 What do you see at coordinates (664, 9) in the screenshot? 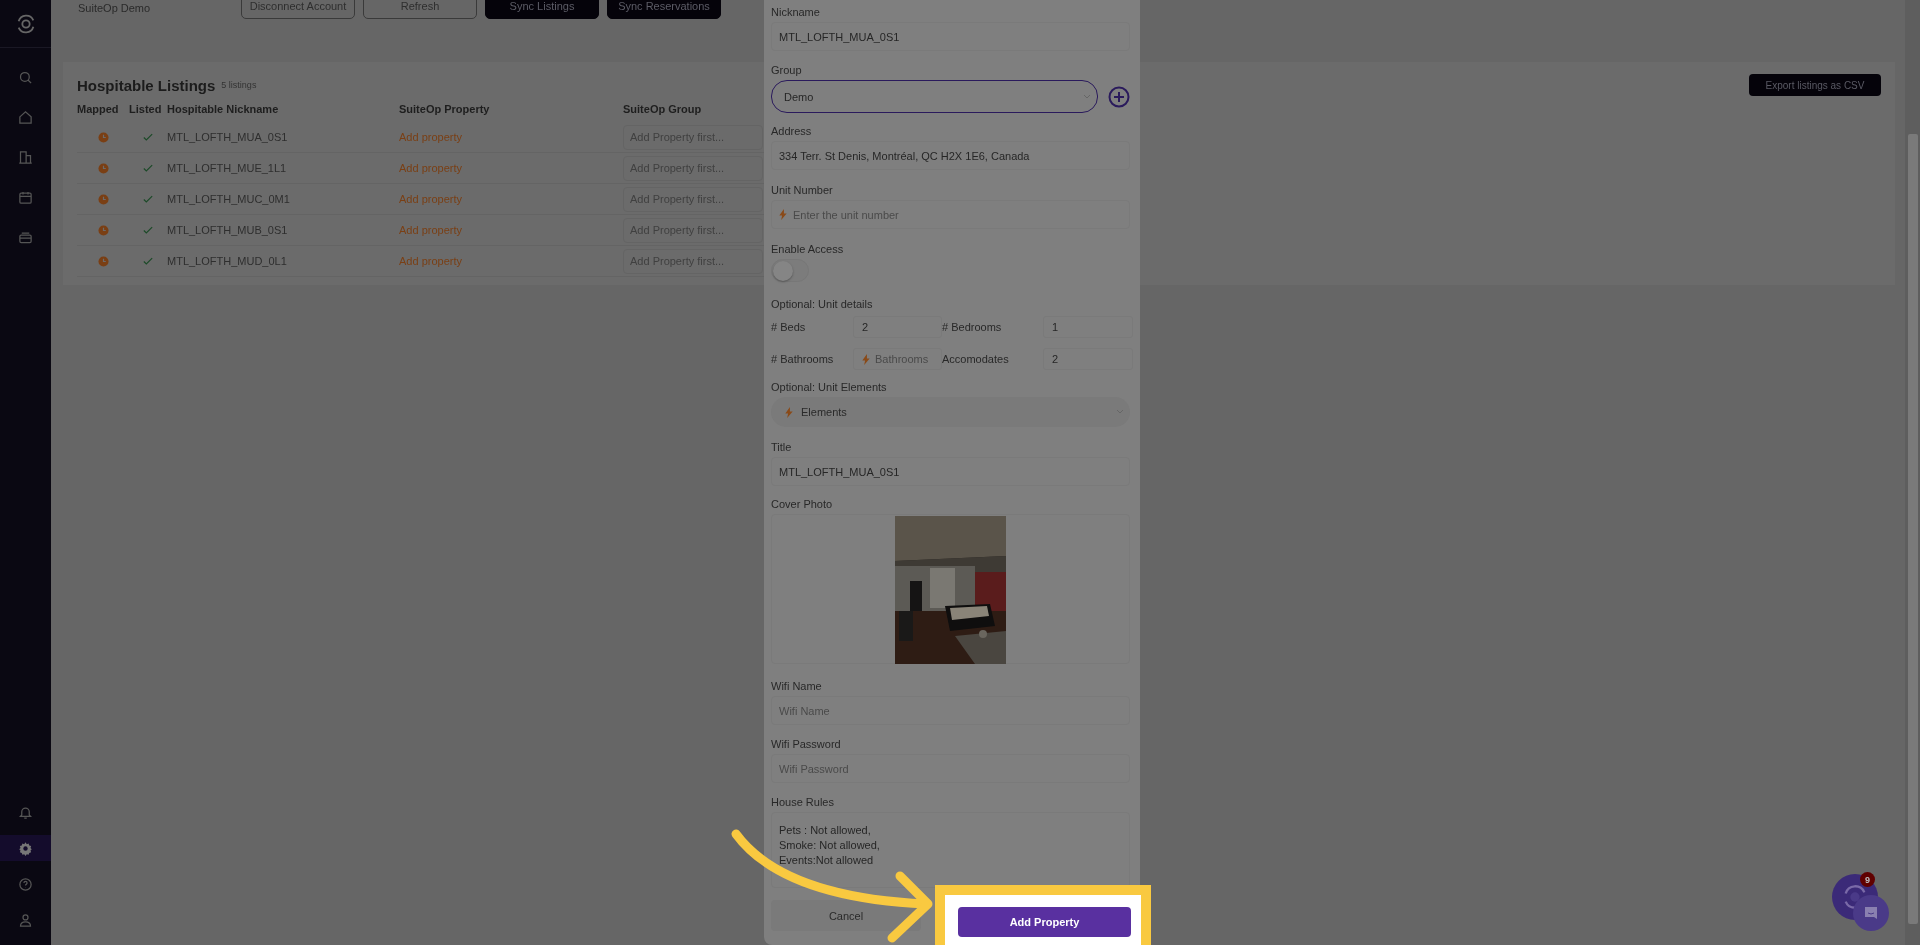
I see `header-button: Sync Reservations` at bounding box center [664, 9].